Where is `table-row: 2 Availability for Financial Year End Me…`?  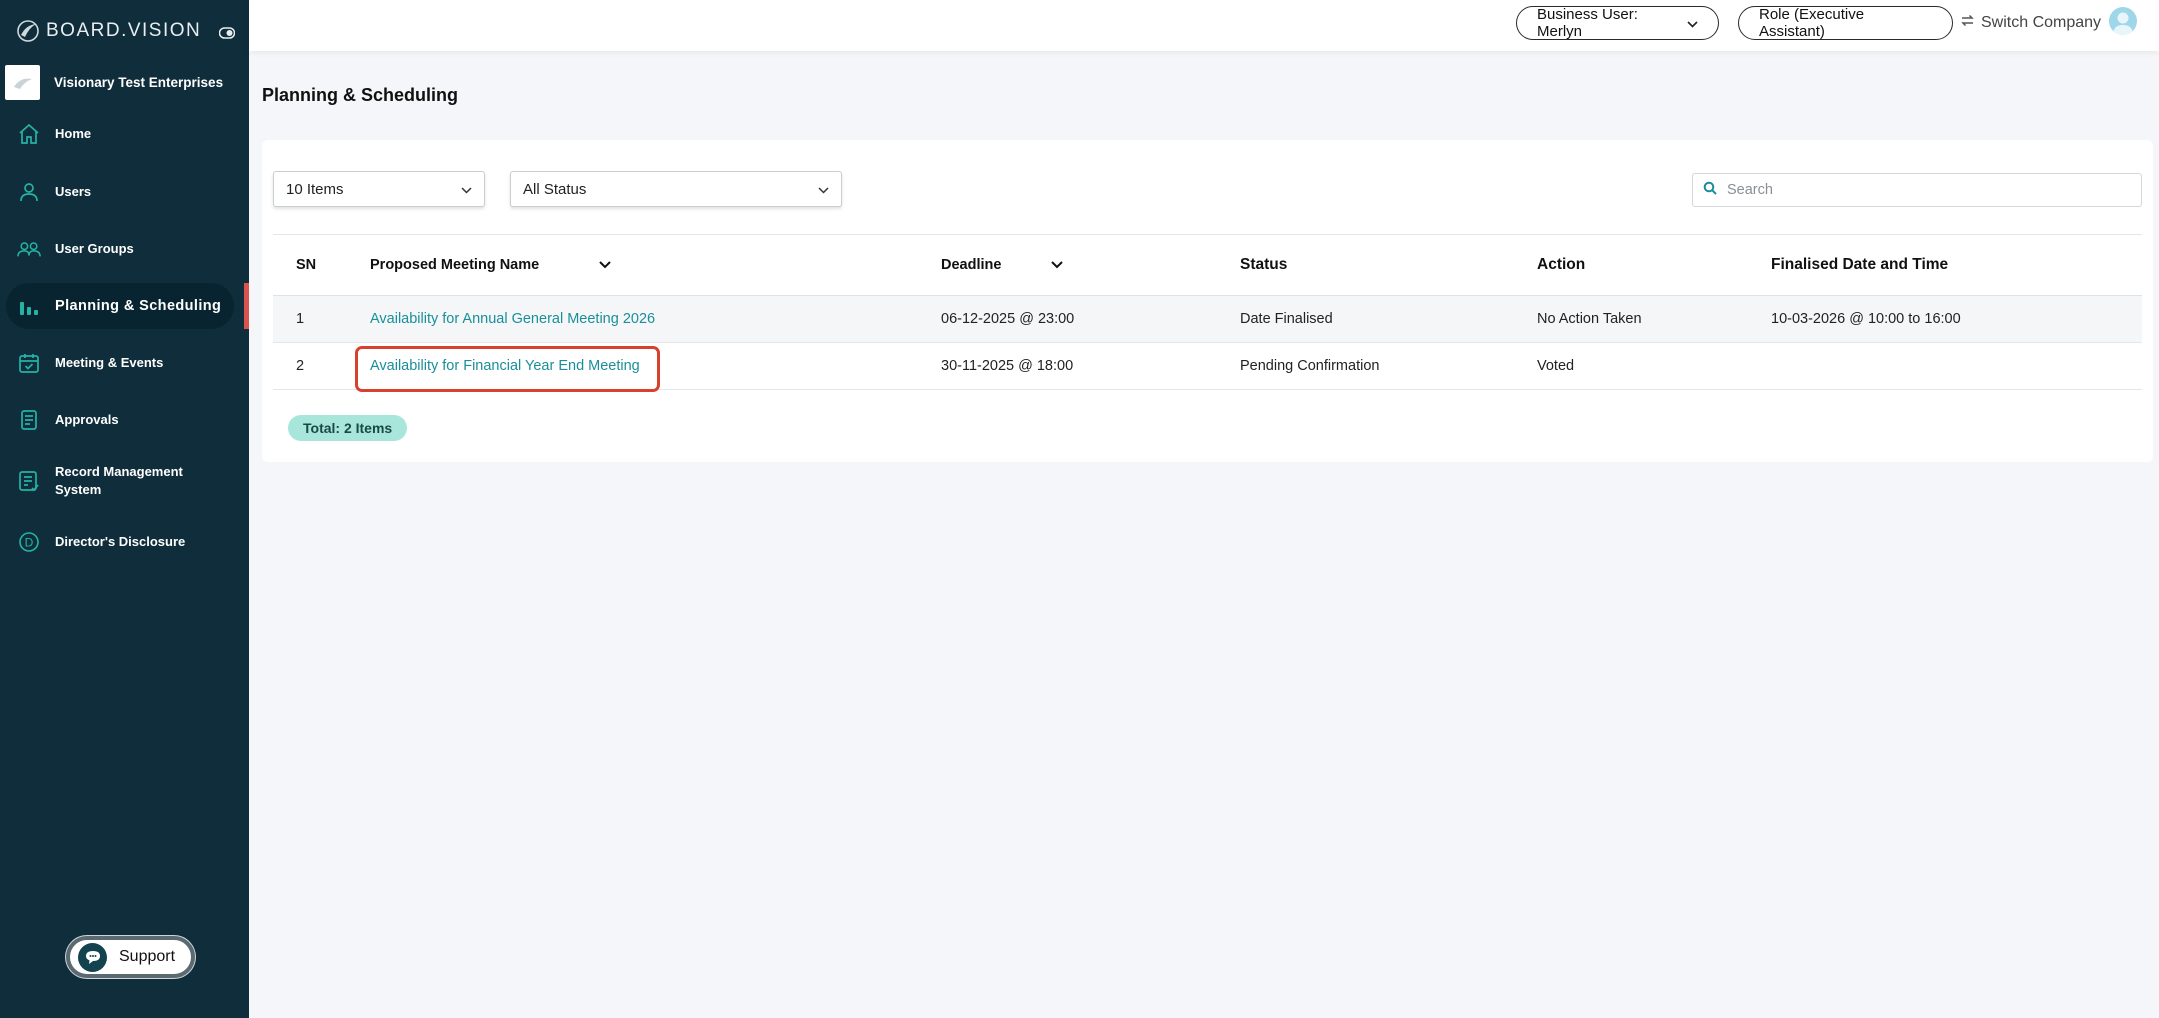 table-row: 2 Availability for Financial Year End Me… is located at coordinates (1207, 366).